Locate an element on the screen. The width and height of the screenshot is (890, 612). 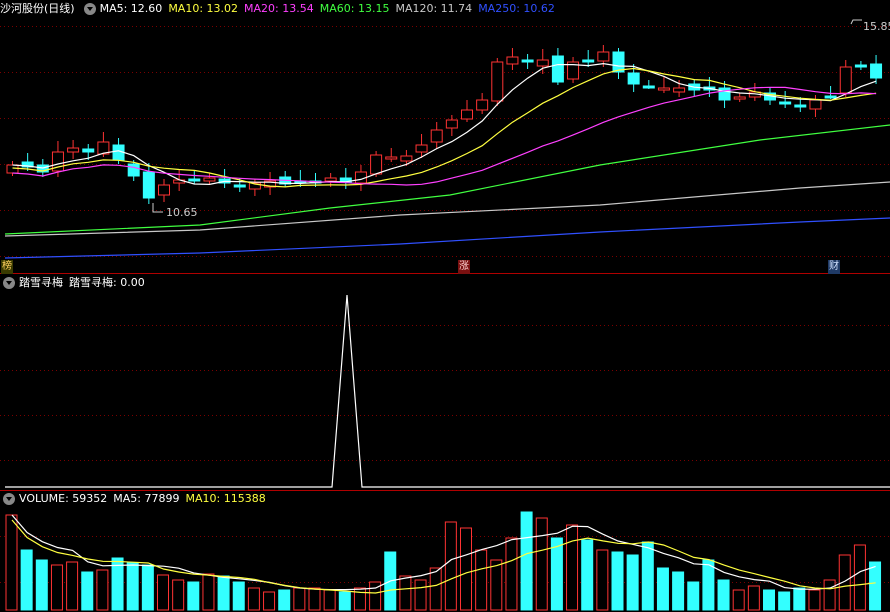
volume-moving-averages is located at coordinates (443, 554).